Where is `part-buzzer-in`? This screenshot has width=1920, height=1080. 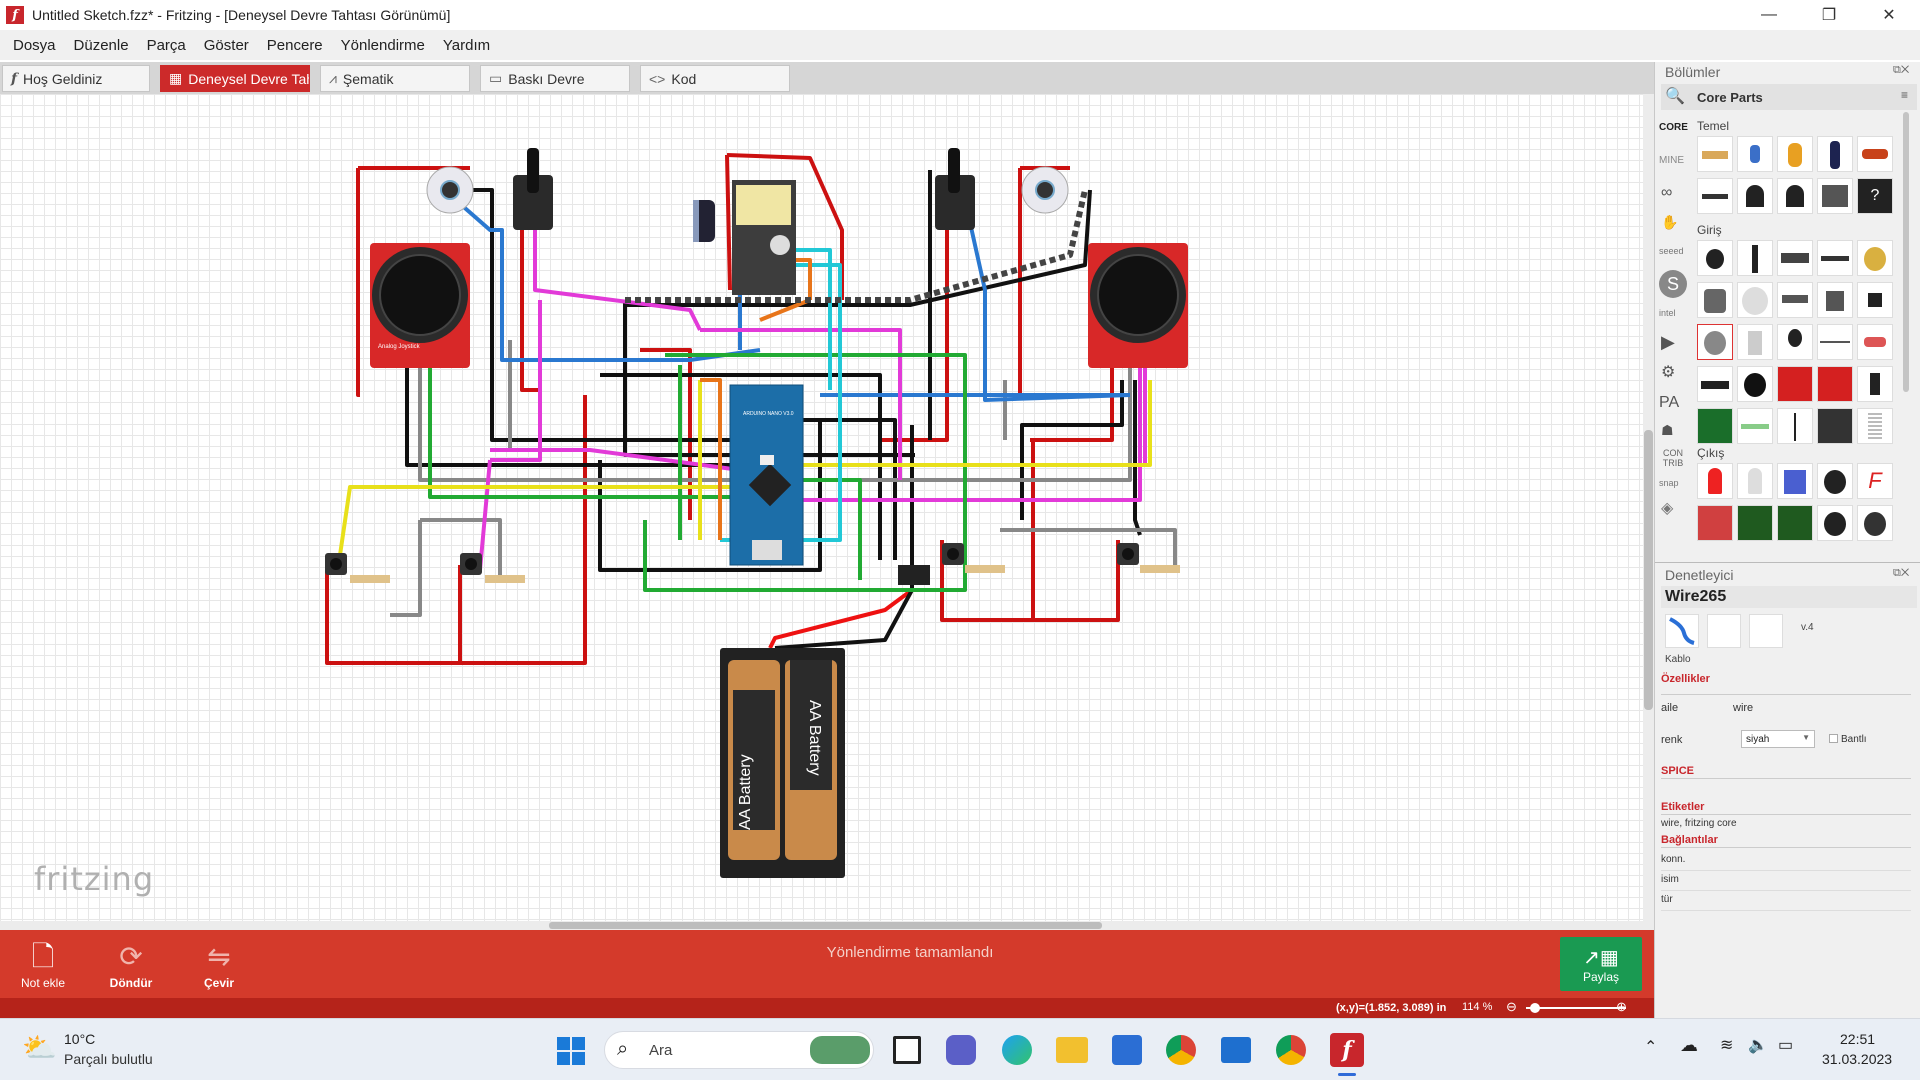
part-buzzer-in is located at coordinates (1755, 384).